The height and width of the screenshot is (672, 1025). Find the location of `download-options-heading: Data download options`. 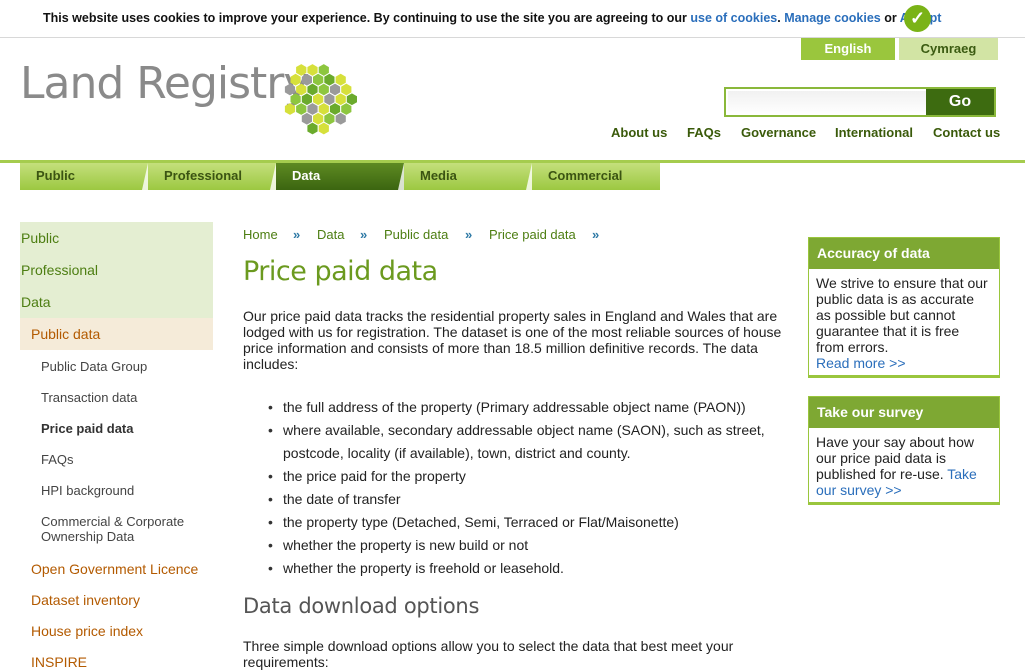

download-options-heading: Data download options is located at coordinates (361, 606).